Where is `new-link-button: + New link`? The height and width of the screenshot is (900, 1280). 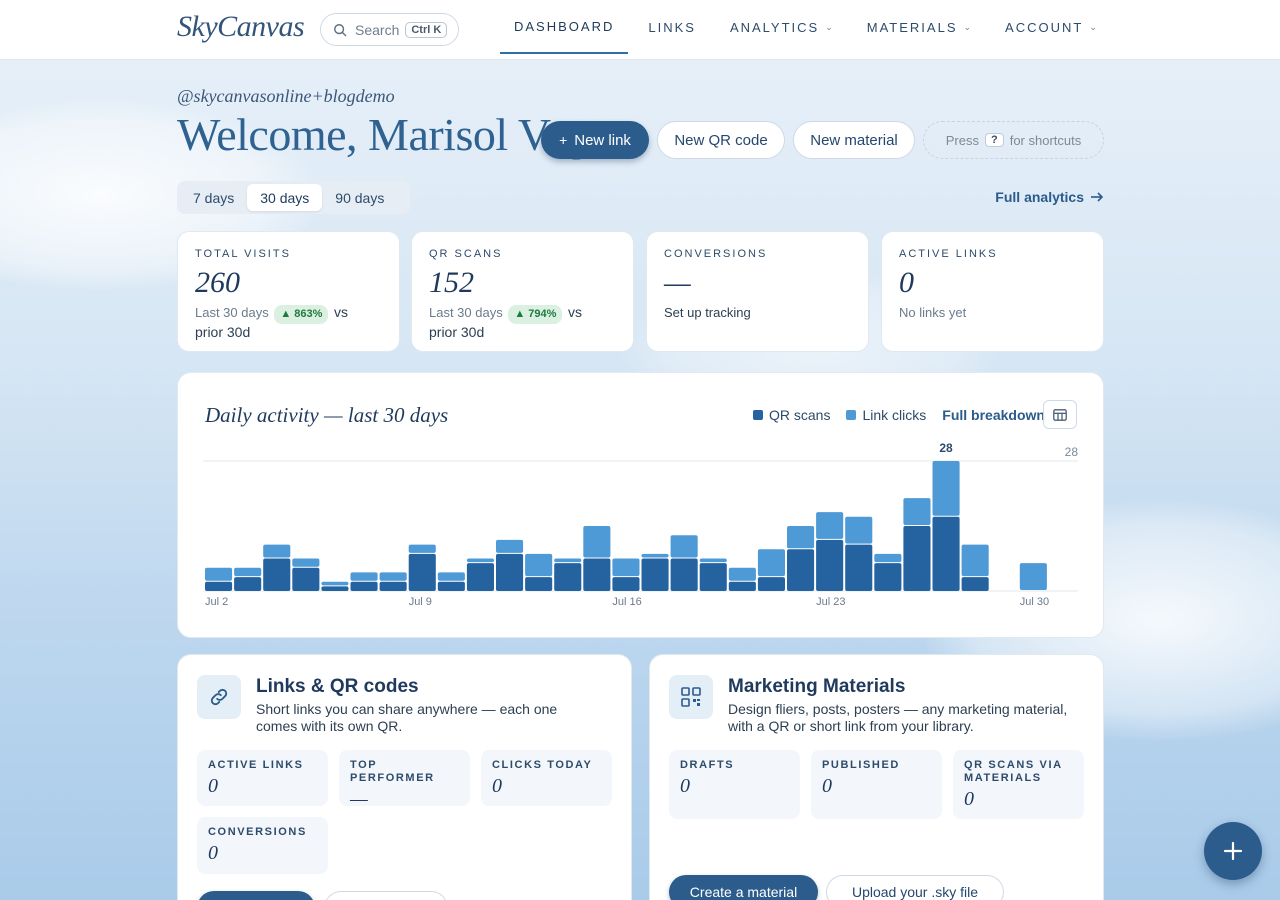
new-link-button: + New link is located at coordinates (595, 140).